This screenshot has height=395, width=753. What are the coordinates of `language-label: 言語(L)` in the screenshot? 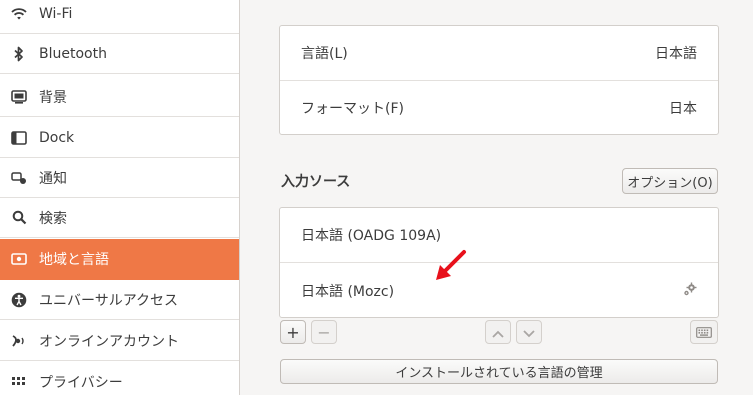 It's located at (324, 54).